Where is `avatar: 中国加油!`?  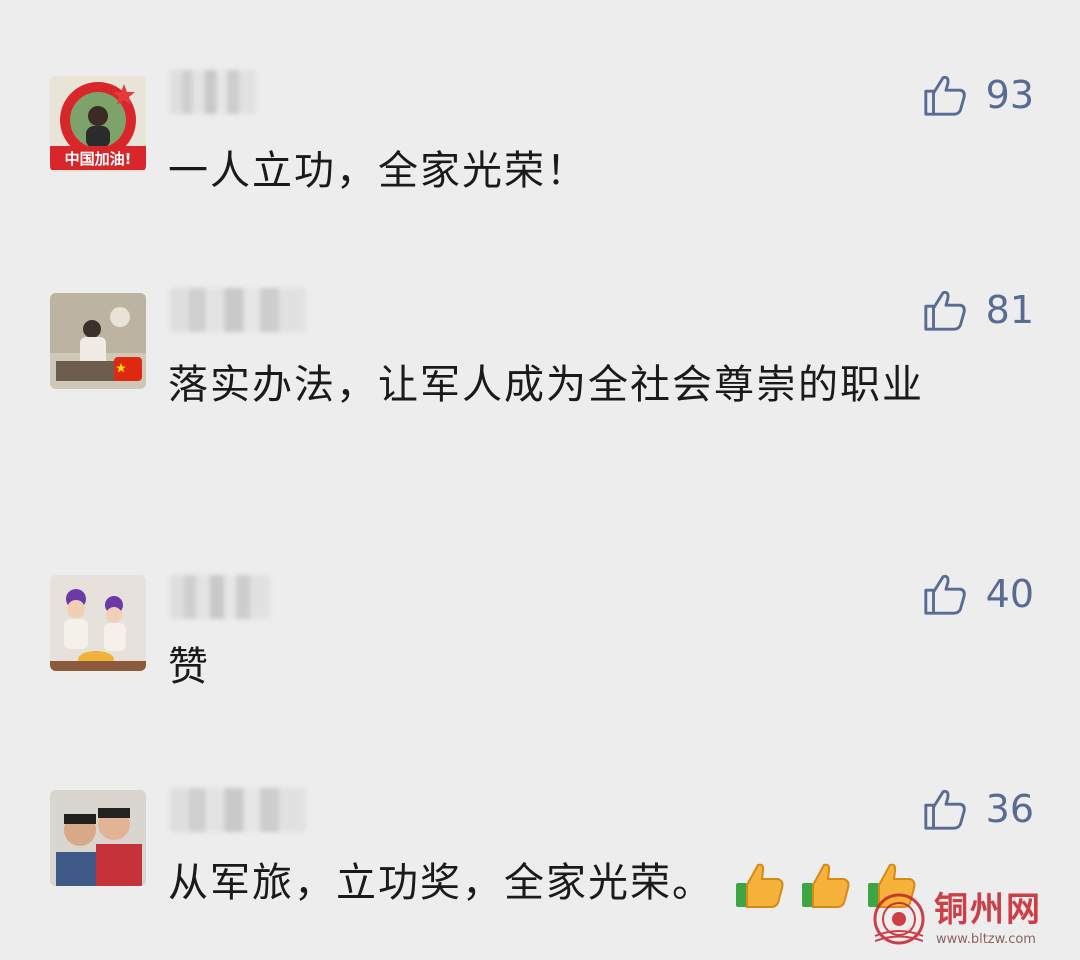 avatar: 中国加油! is located at coordinates (98, 124).